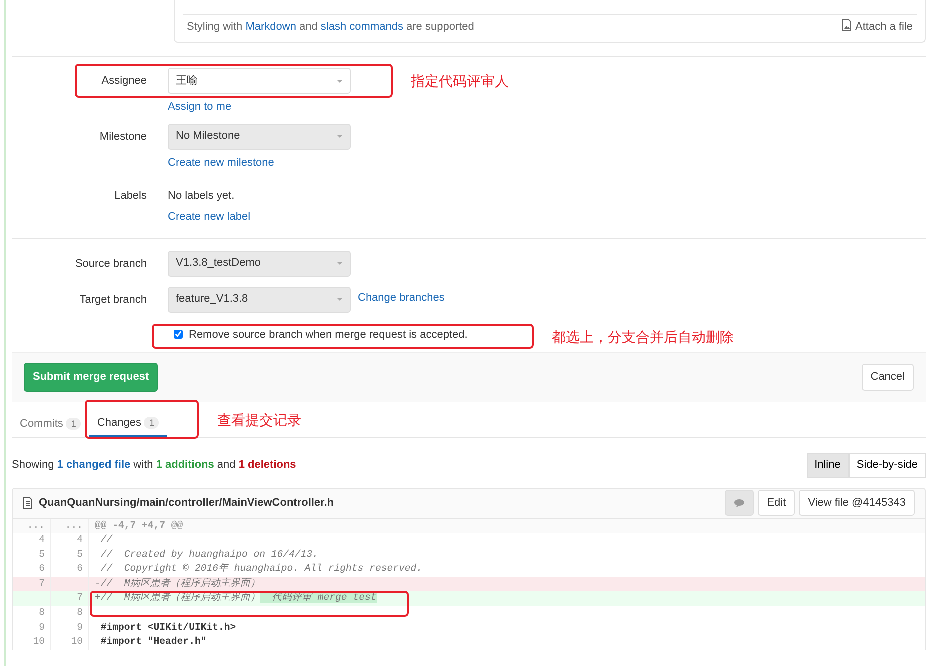 The image size is (939, 666). What do you see at coordinates (51, 419) in the screenshot?
I see `tab: Commits 1` at bounding box center [51, 419].